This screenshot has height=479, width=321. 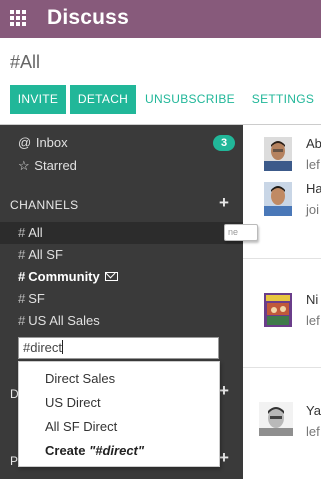 I want to click on unsubscribe-button: UNSUBSCRIBE, so click(x=190, y=99).